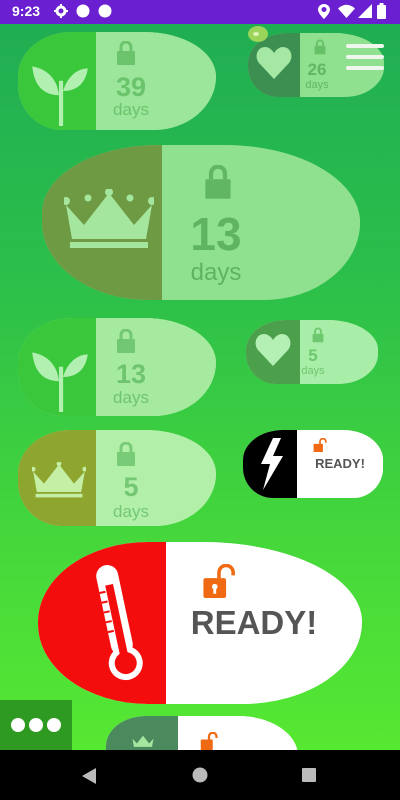 Image resolution: width=400 pixels, height=800 pixels. What do you see at coordinates (346, 11) in the screenshot?
I see `wifi-icon` at bounding box center [346, 11].